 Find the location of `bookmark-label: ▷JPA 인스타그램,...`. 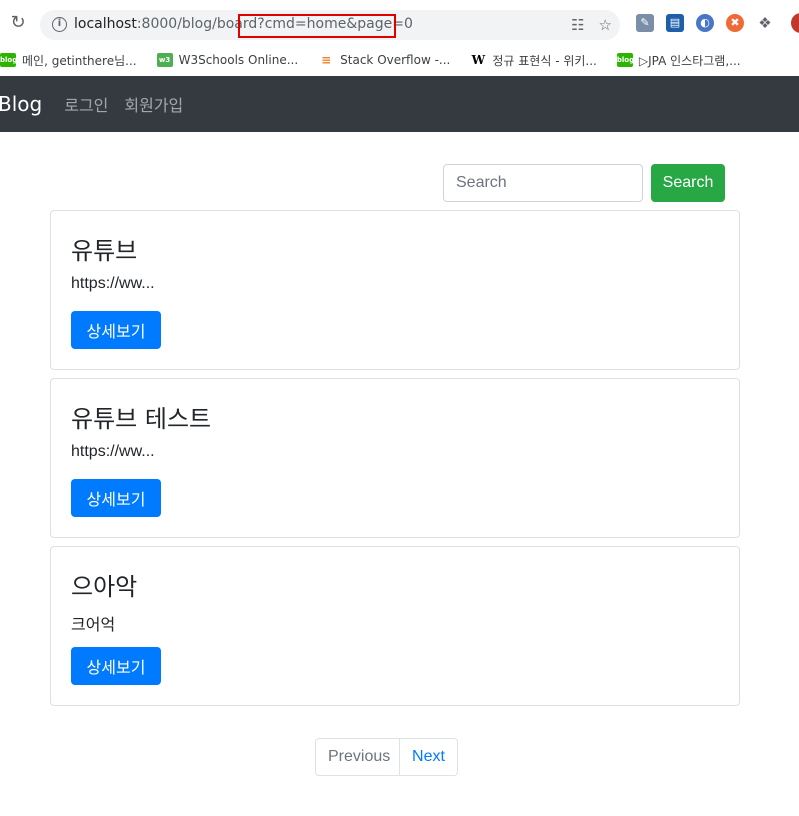

bookmark-label: ▷JPA 인스타그램,... is located at coordinates (689, 60).